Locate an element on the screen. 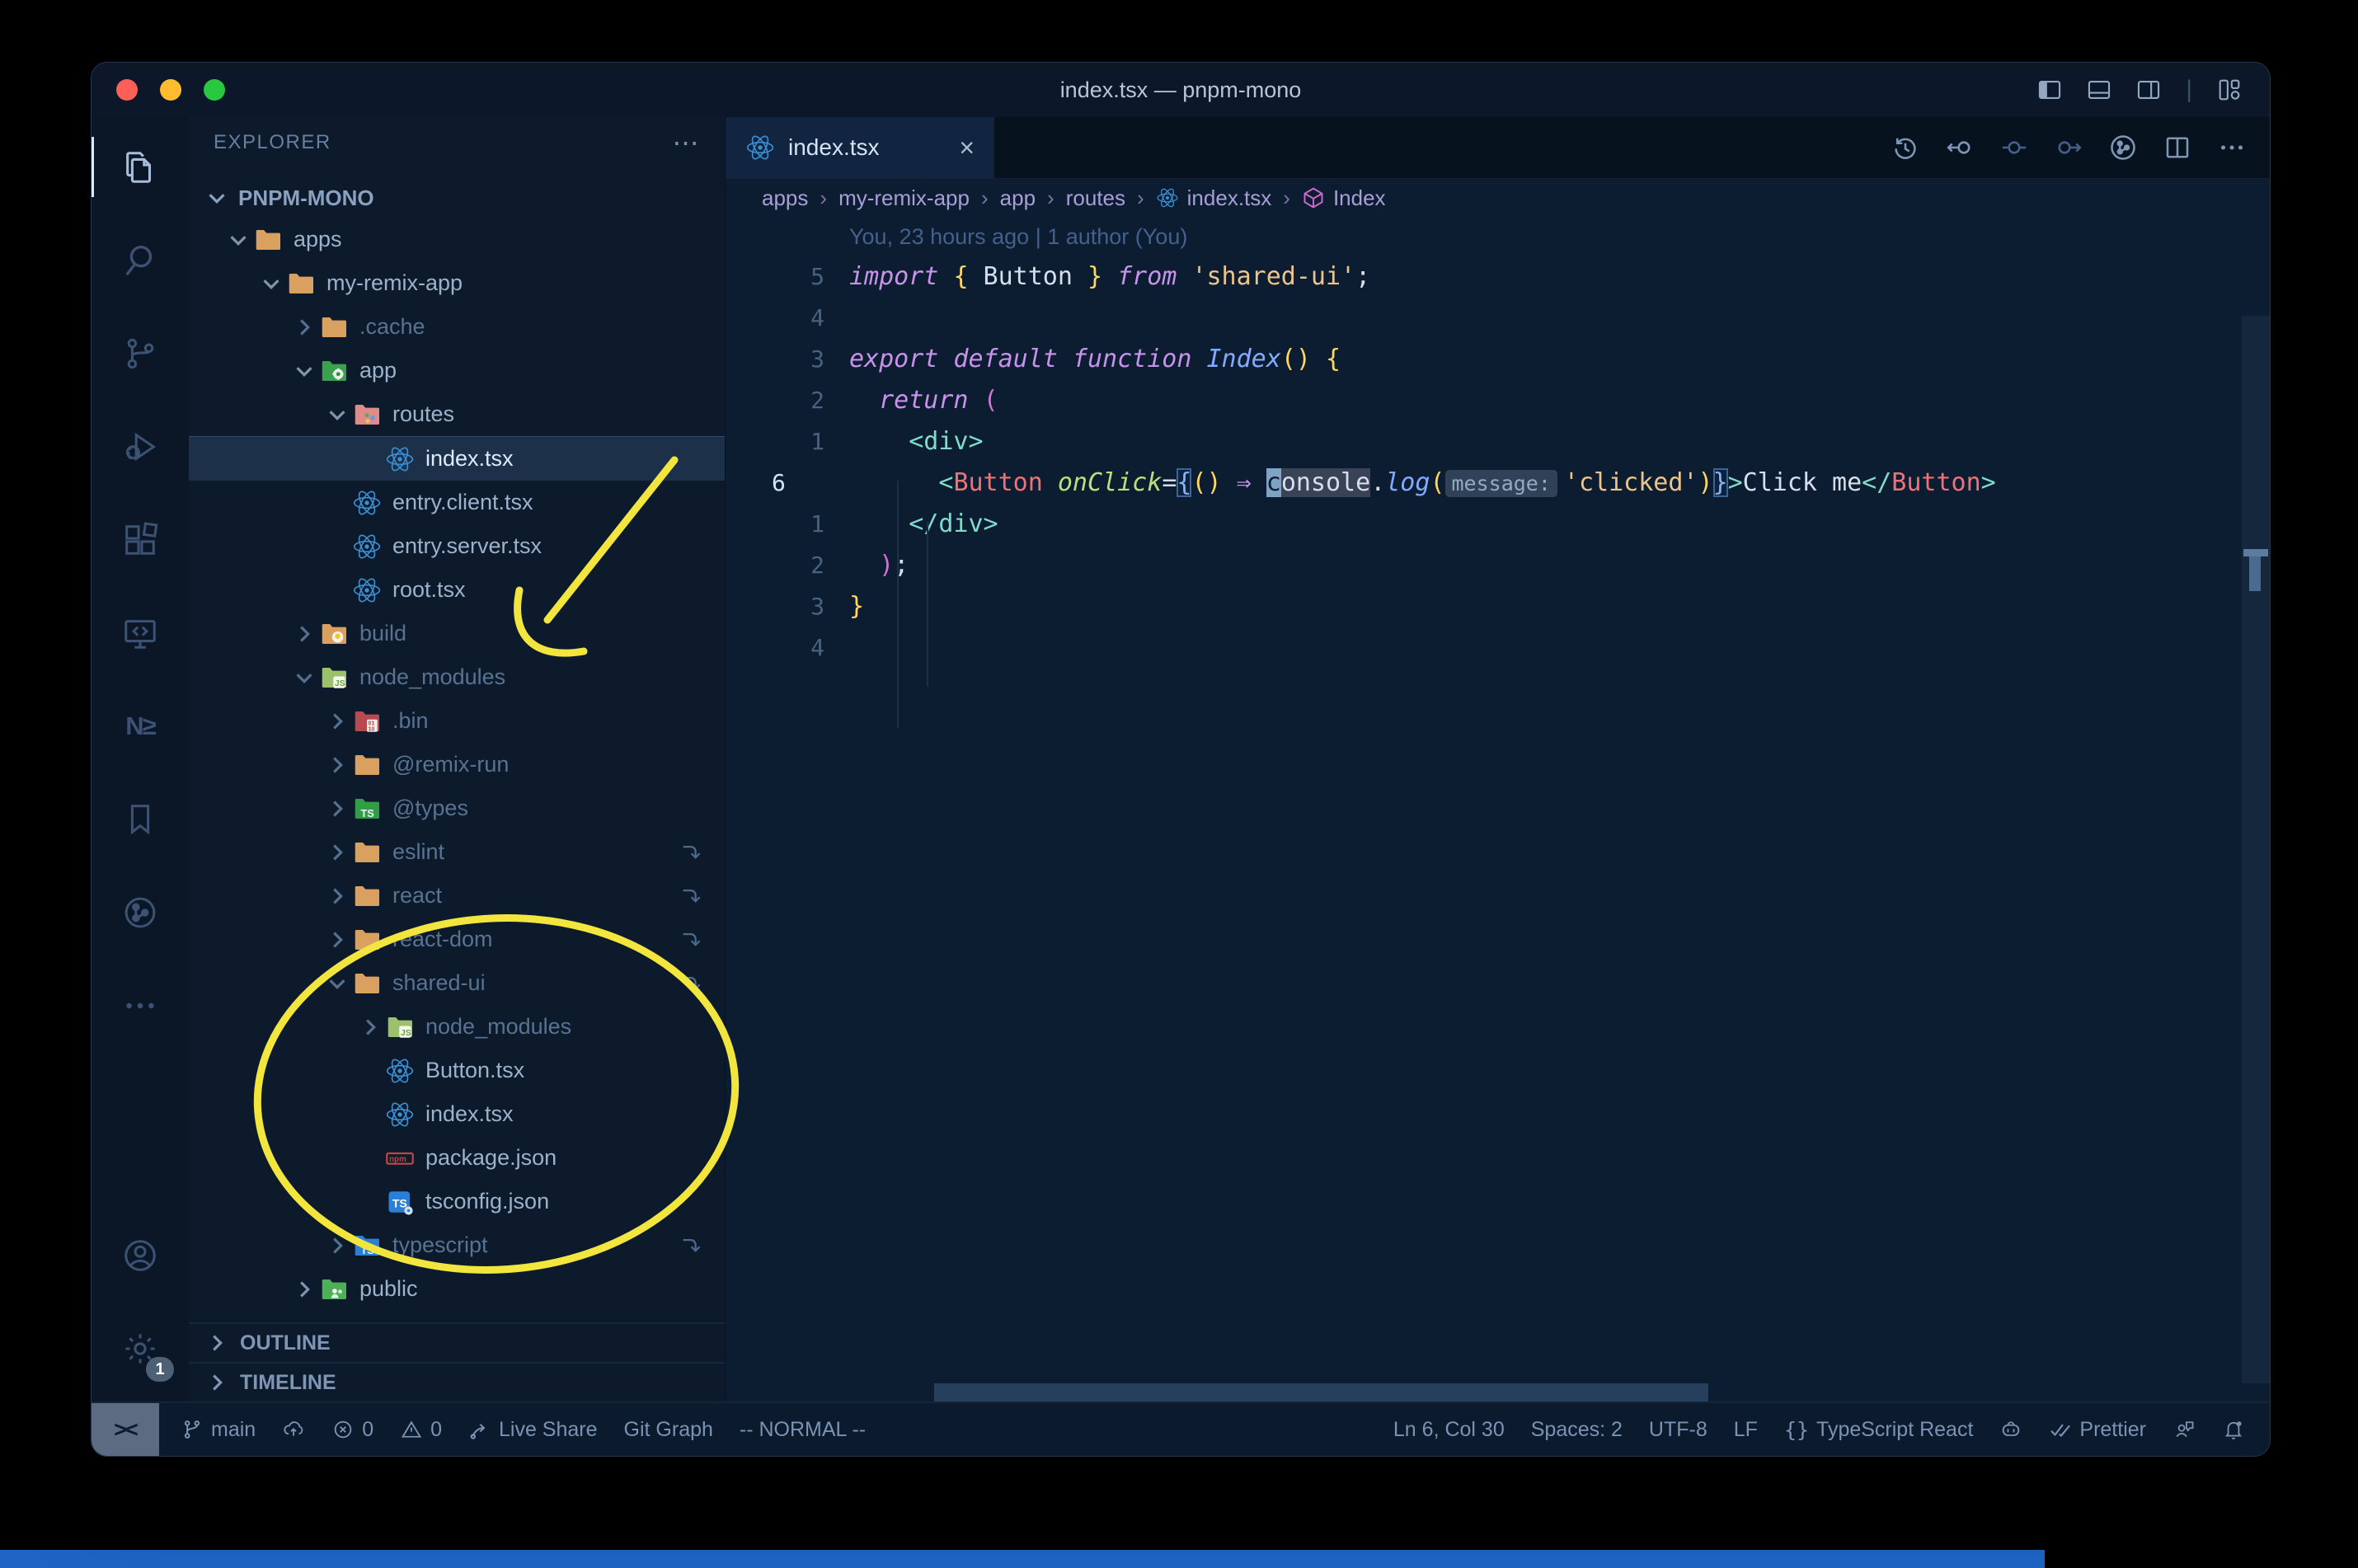  gutter-cell is located at coordinates (788, 236).